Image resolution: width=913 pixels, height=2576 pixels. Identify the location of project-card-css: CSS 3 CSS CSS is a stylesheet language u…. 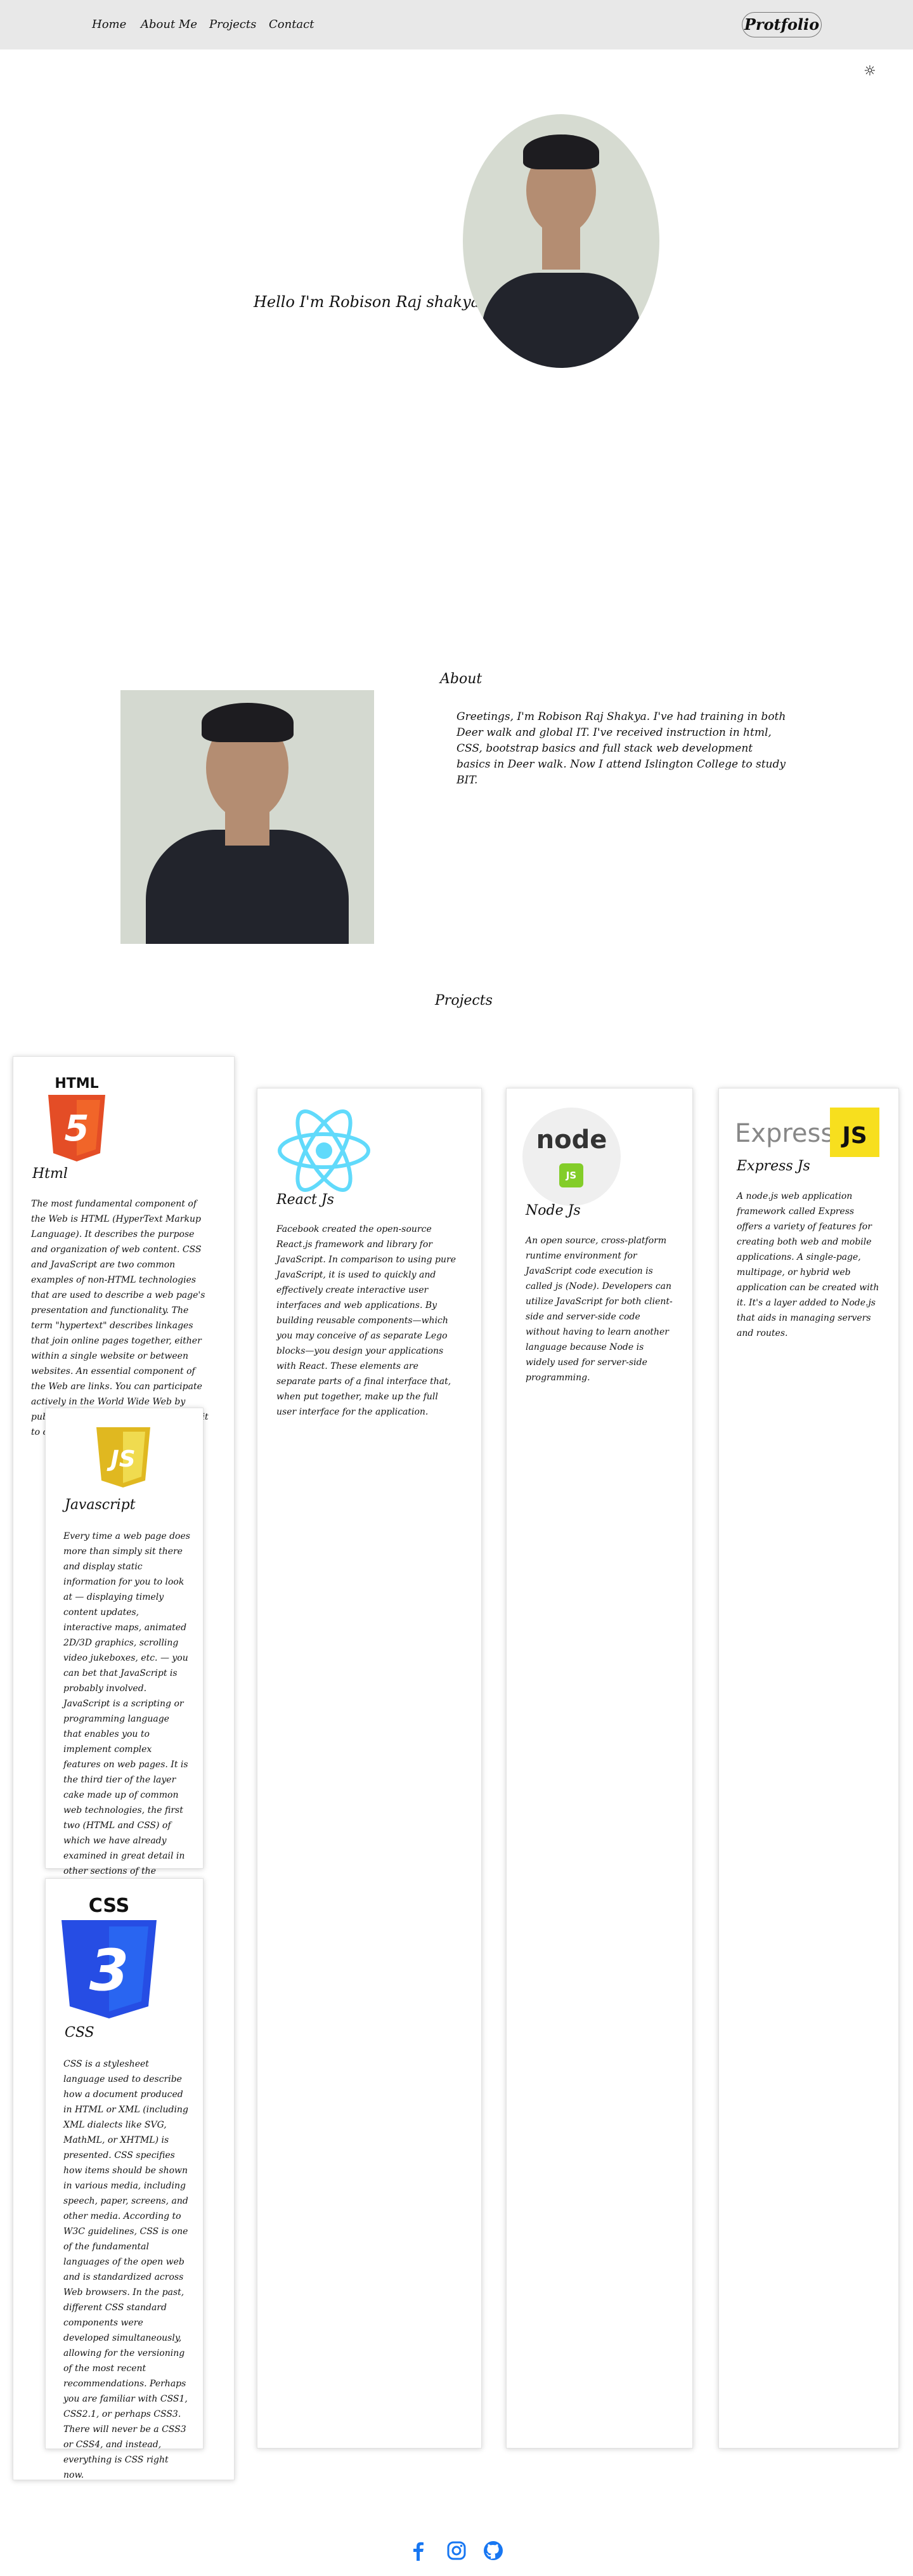
(124, 2179).